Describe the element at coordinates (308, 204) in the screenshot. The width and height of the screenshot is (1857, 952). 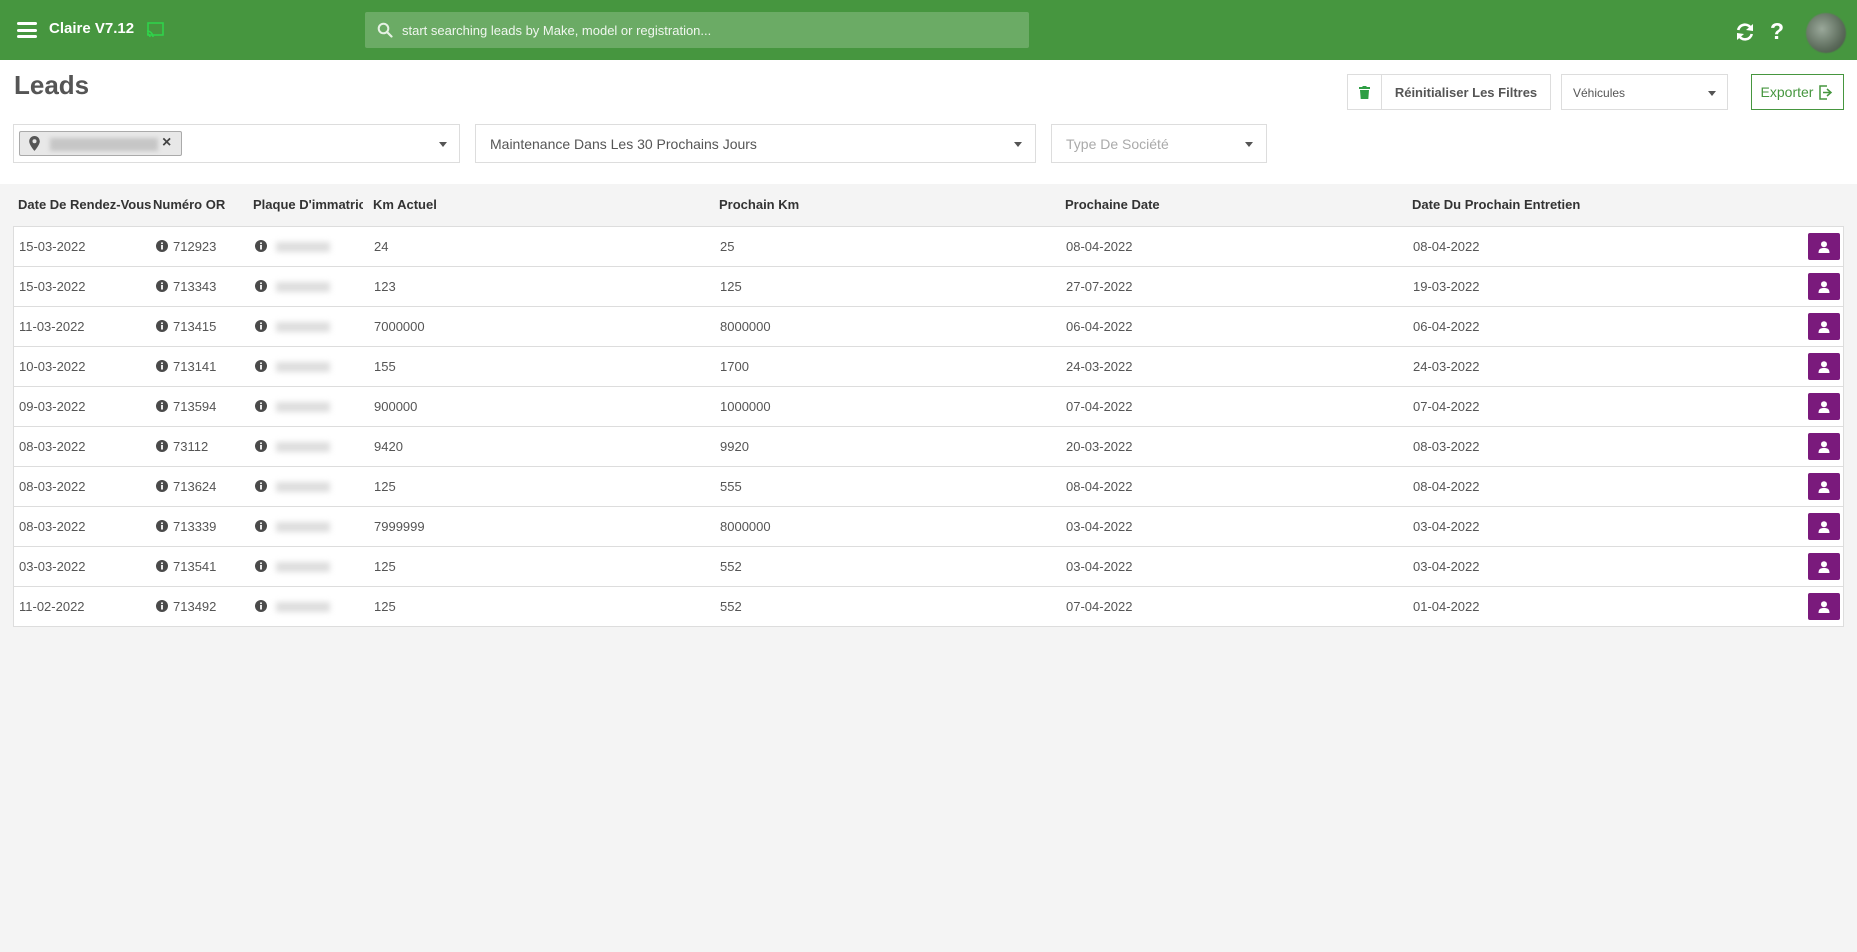
I see `header-plate: Plaque D'immatricu` at that location.